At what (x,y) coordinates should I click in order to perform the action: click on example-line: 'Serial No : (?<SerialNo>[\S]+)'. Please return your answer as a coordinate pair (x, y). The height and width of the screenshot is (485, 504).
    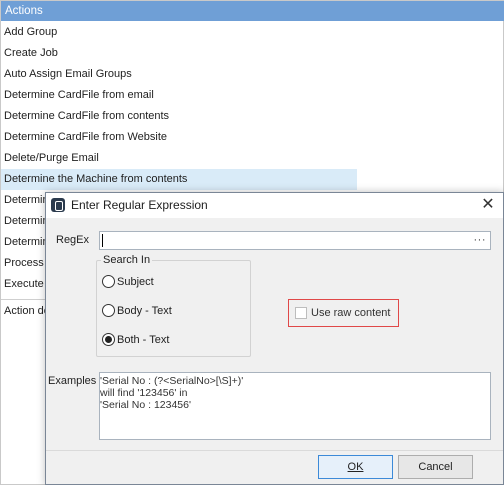
    Looking at the image, I should click on (172, 381).